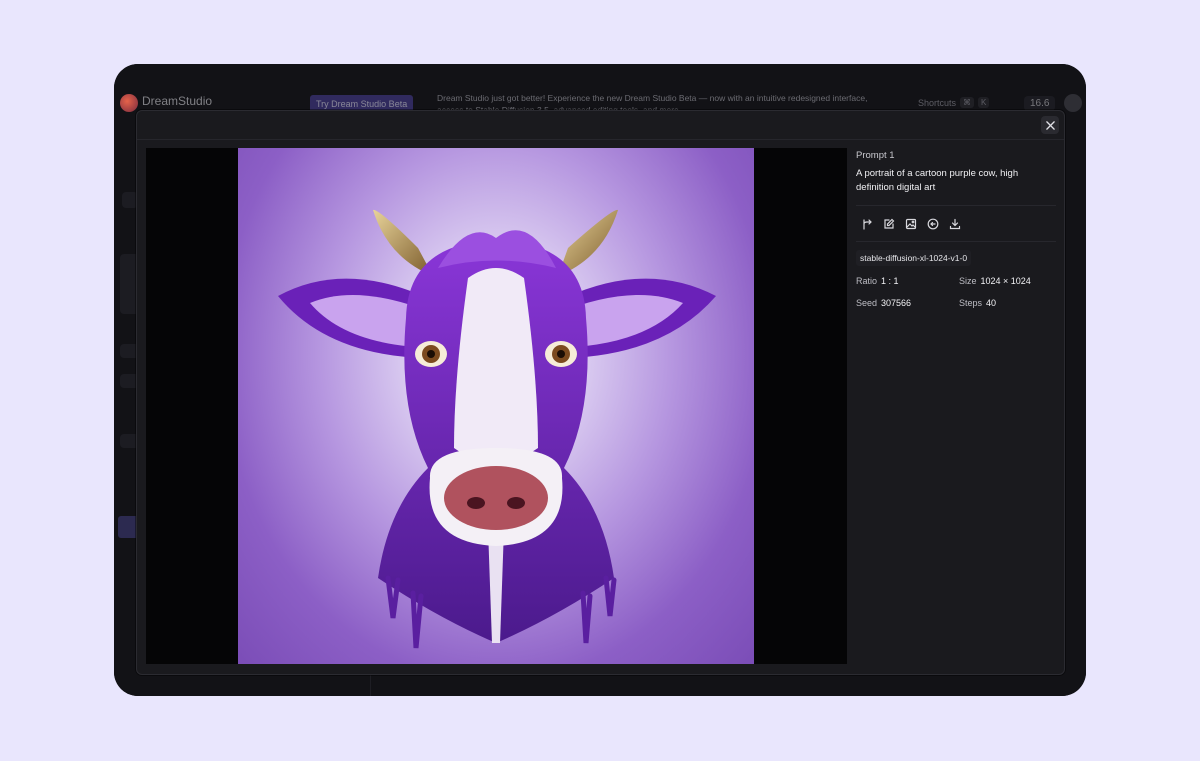 The image size is (1200, 761). I want to click on shortcut-key-k: K, so click(984, 102).